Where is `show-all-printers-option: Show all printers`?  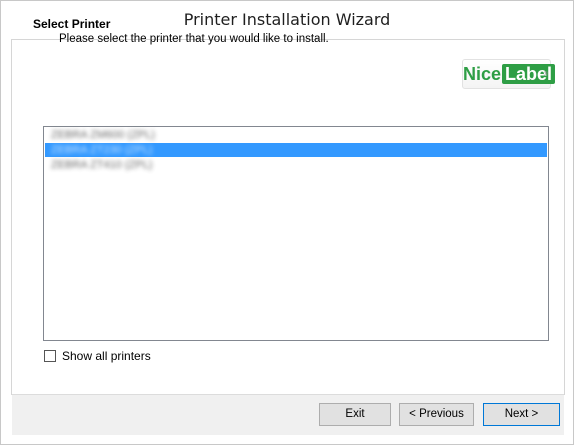 show-all-printers-option: Show all printers is located at coordinates (97, 356).